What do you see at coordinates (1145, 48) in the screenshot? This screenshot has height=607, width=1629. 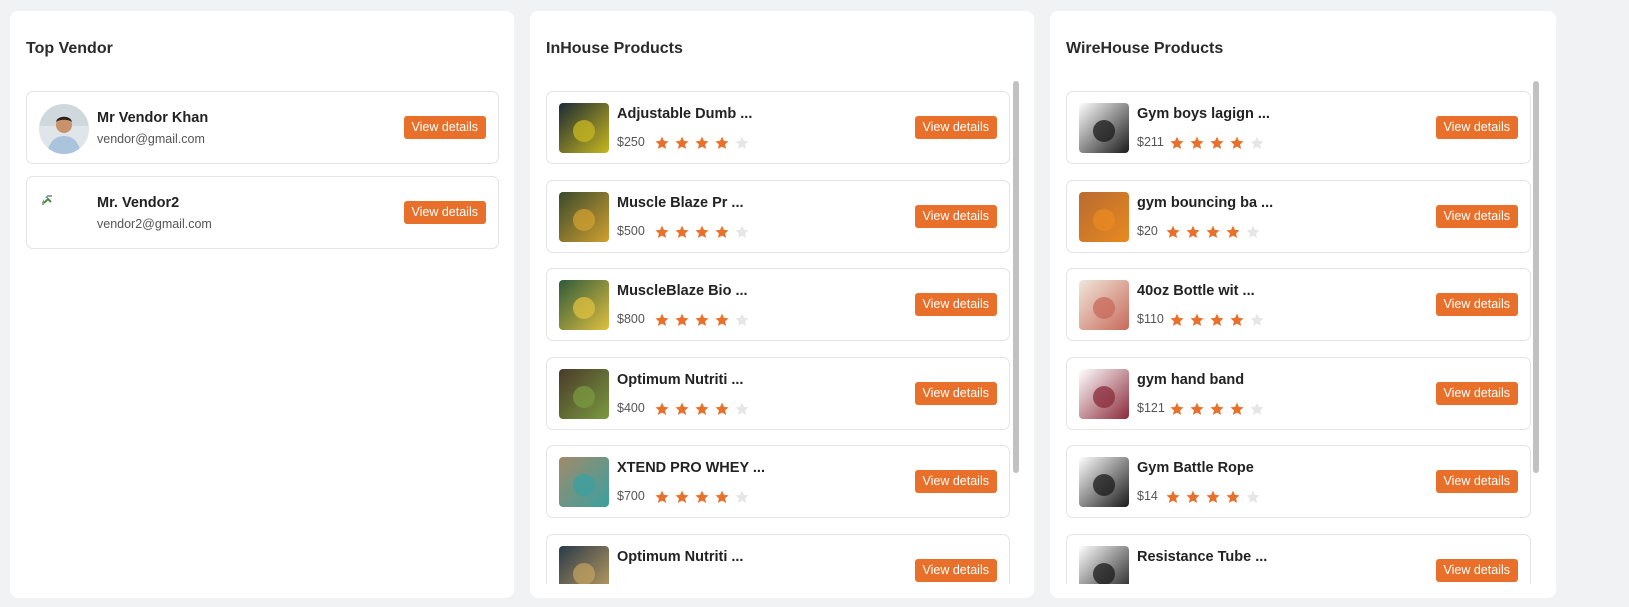 I see `wirehouse-products-title: WireHouse Products` at bounding box center [1145, 48].